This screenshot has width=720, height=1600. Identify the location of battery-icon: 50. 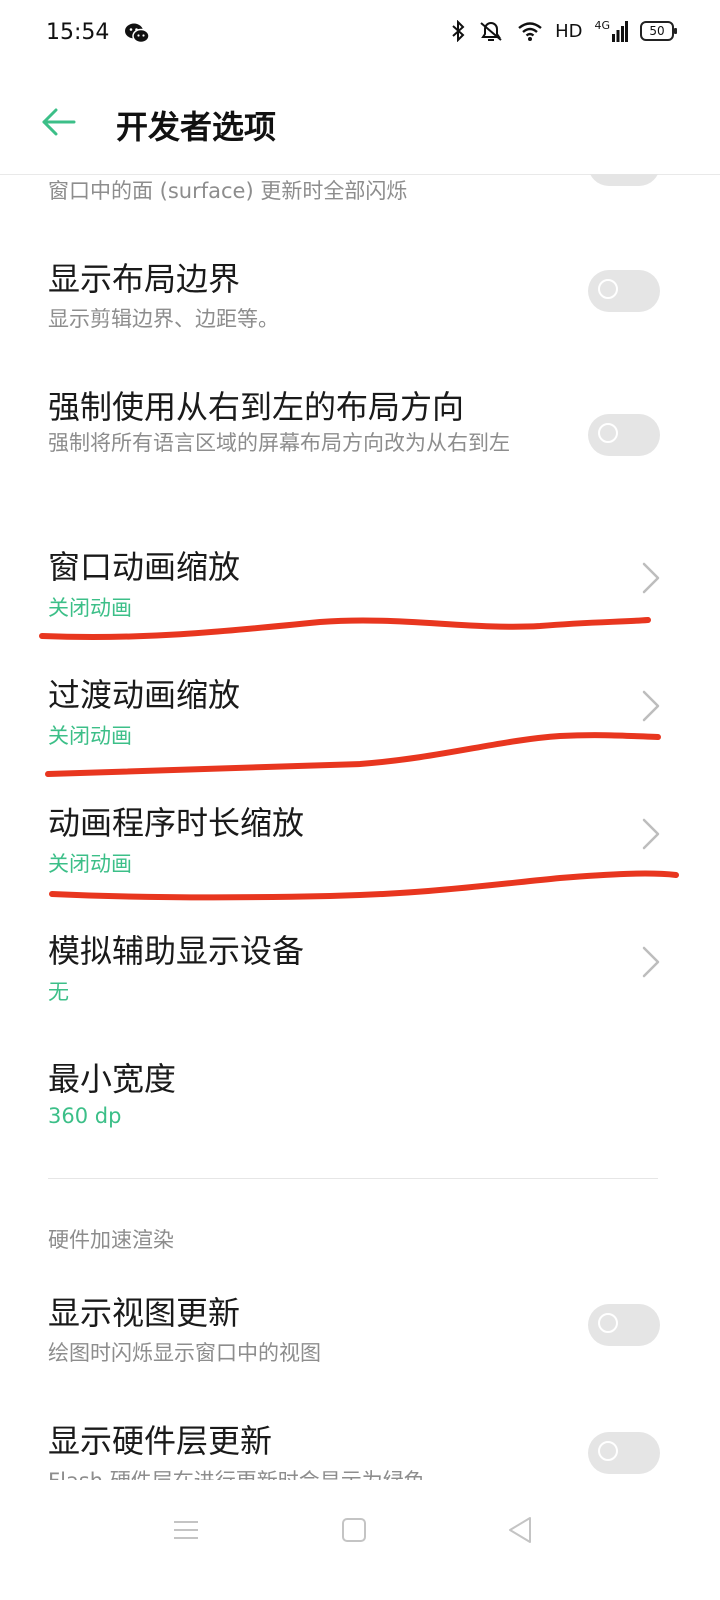
(658, 31).